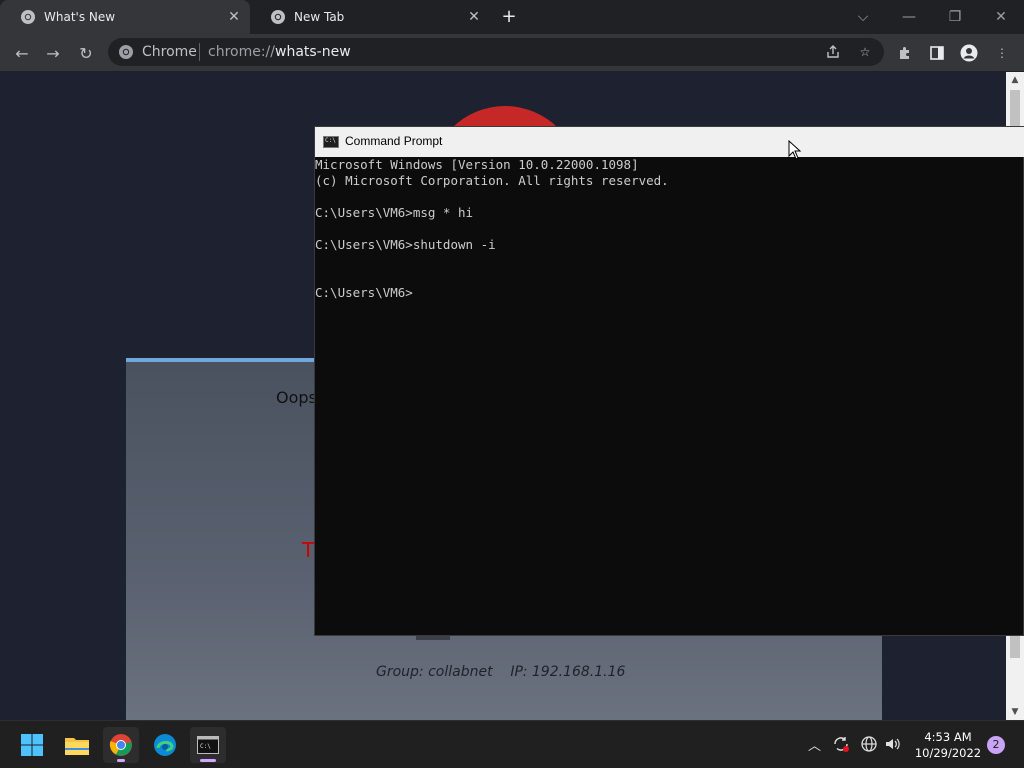 The image size is (1024, 768). What do you see at coordinates (865, 52) in the screenshot?
I see `bookmark-star-icon: ☆` at bounding box center [865, 52].